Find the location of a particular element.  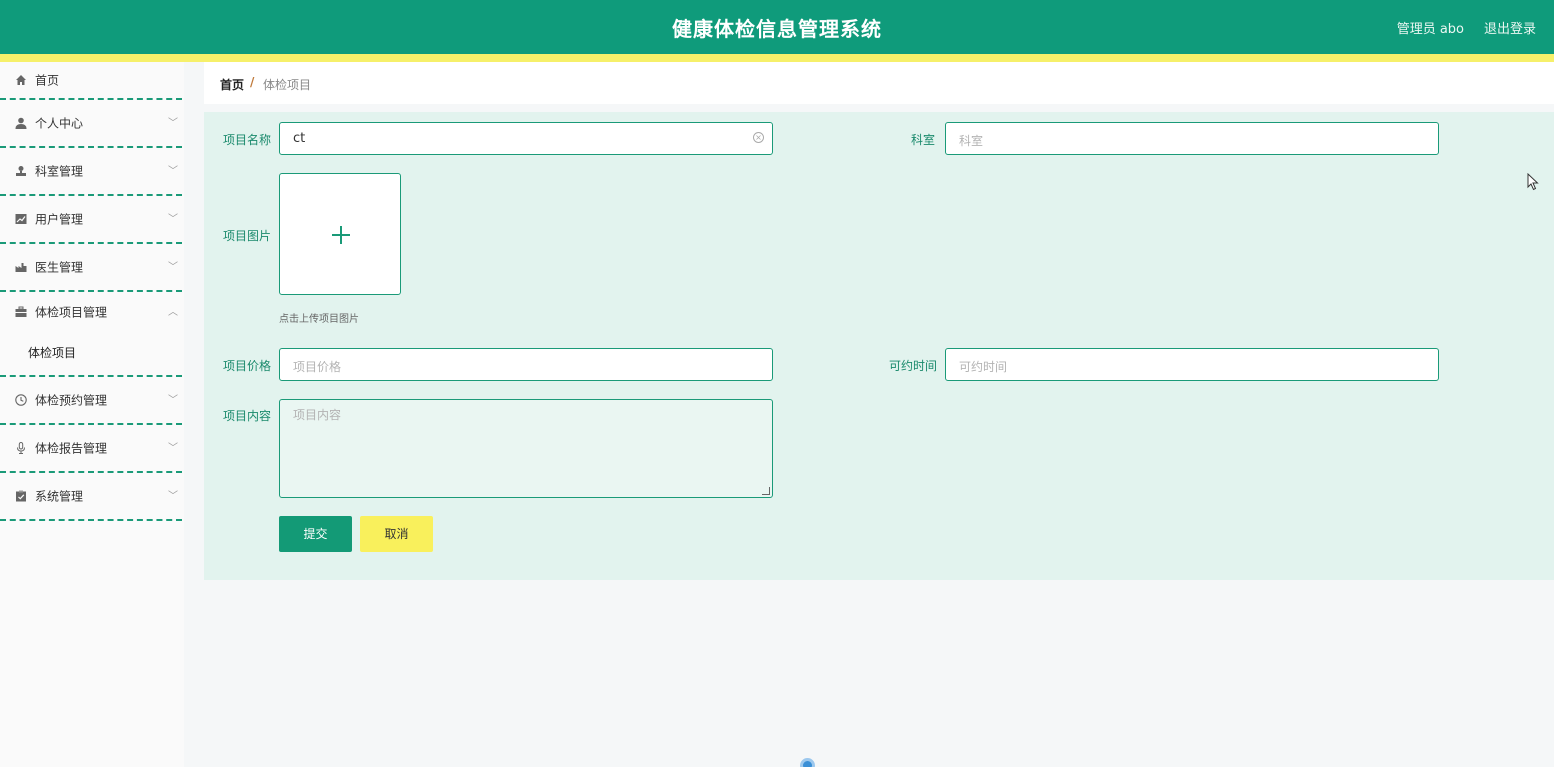

sidebar-item-label: 体检项目管理 is located at coordinates (71, 312).